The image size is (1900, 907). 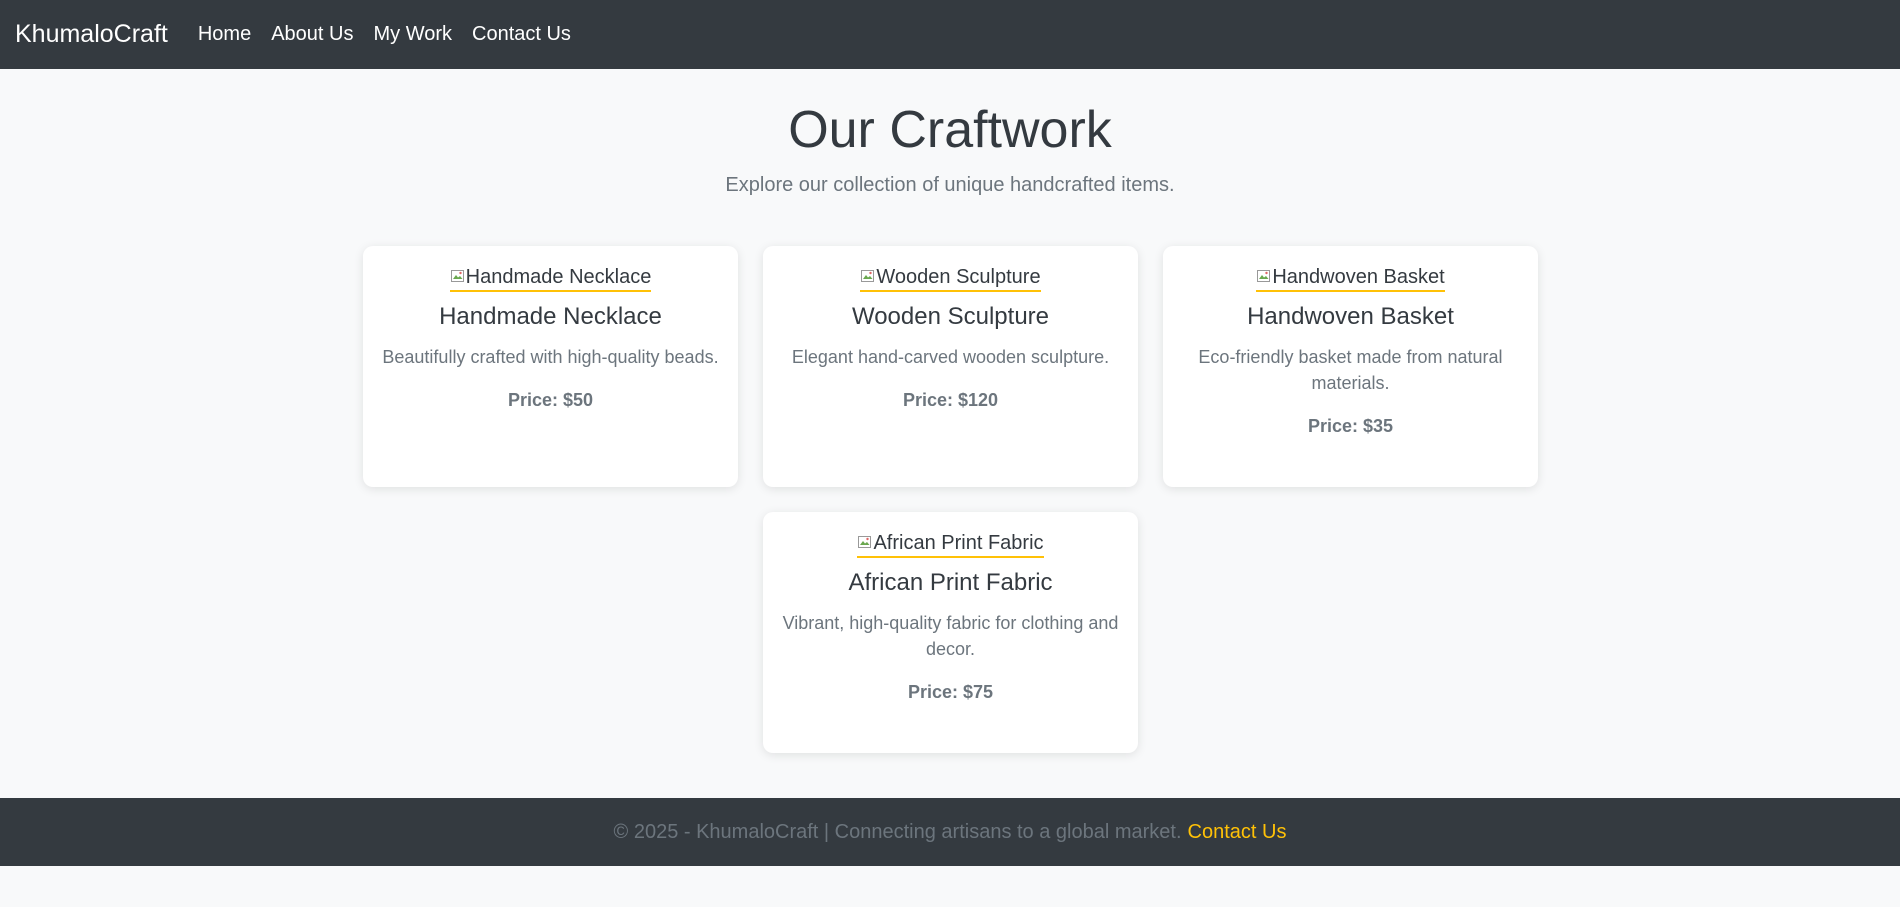 What do you see at coordinates (1350, 316) in the screenshot?
I see `product-name: Handwoven Basket` at bounding box center [1350, 316].